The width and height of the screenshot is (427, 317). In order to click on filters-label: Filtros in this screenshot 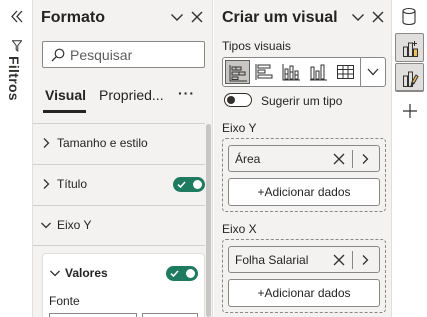, I will do `click(14, 78)`.